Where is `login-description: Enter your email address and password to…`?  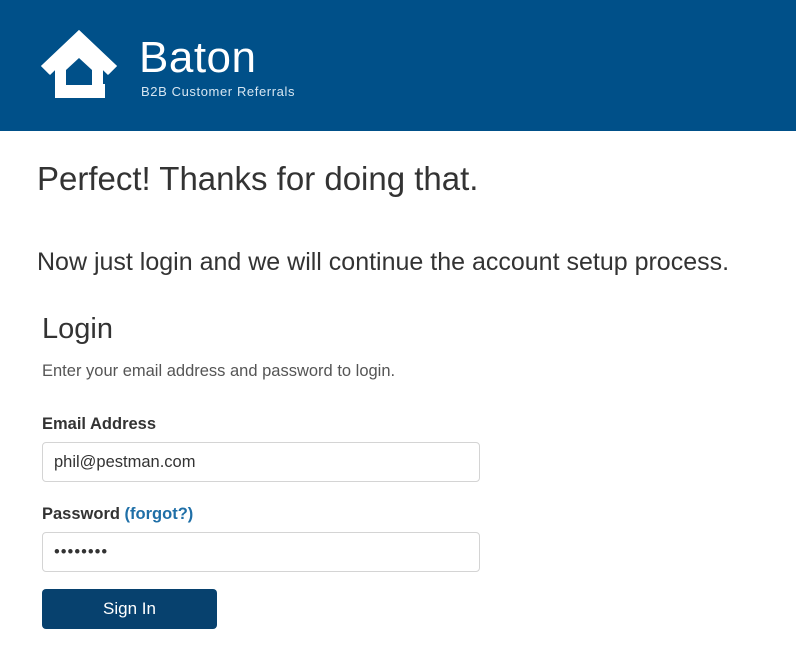
login-description: Enter your email address and password to… is located at coordinates (219, 371).